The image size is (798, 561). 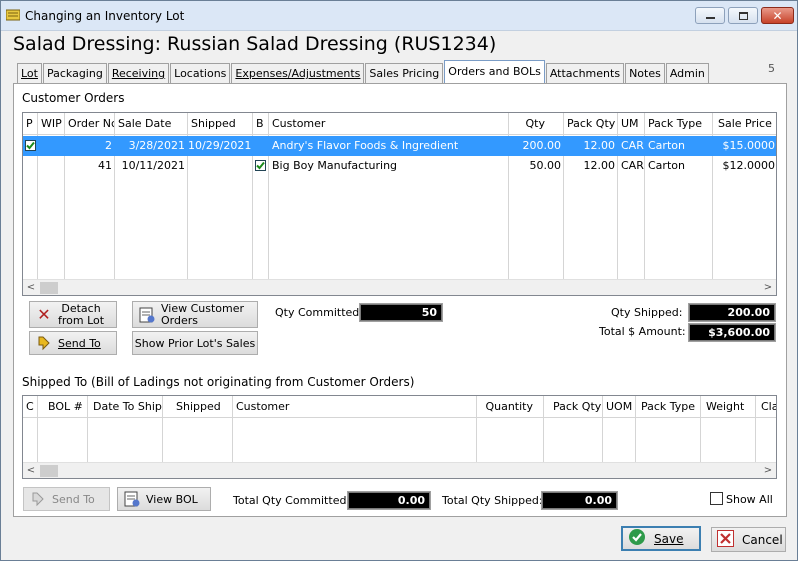 I want to click on window-title: Changing an Inventory Lot, so click(x=105, y=16).